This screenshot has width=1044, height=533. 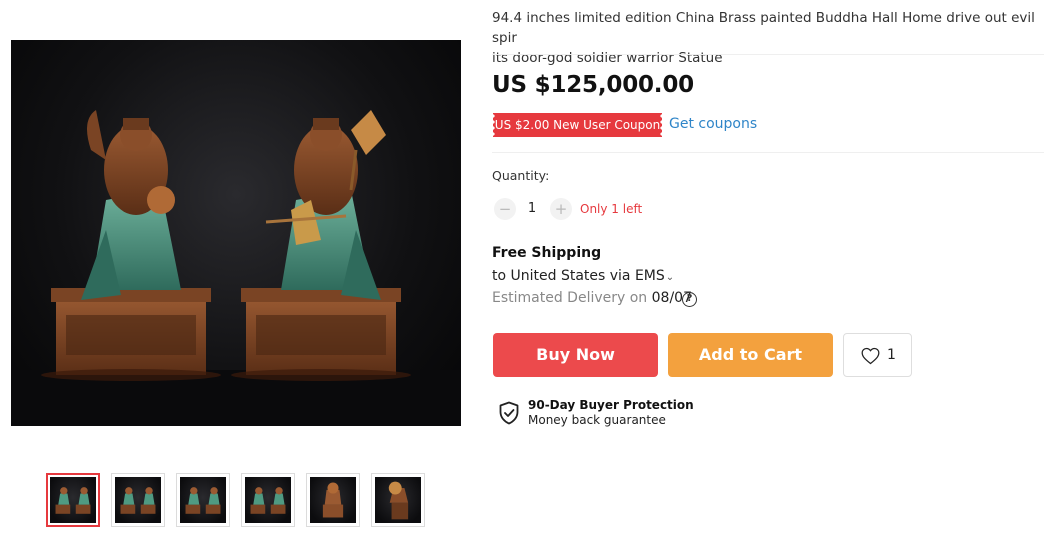 What do you see at coordinates (611, 209) in the screenshot?
I see `stock-note: Only 1 left` at bounding box center [611, 209].